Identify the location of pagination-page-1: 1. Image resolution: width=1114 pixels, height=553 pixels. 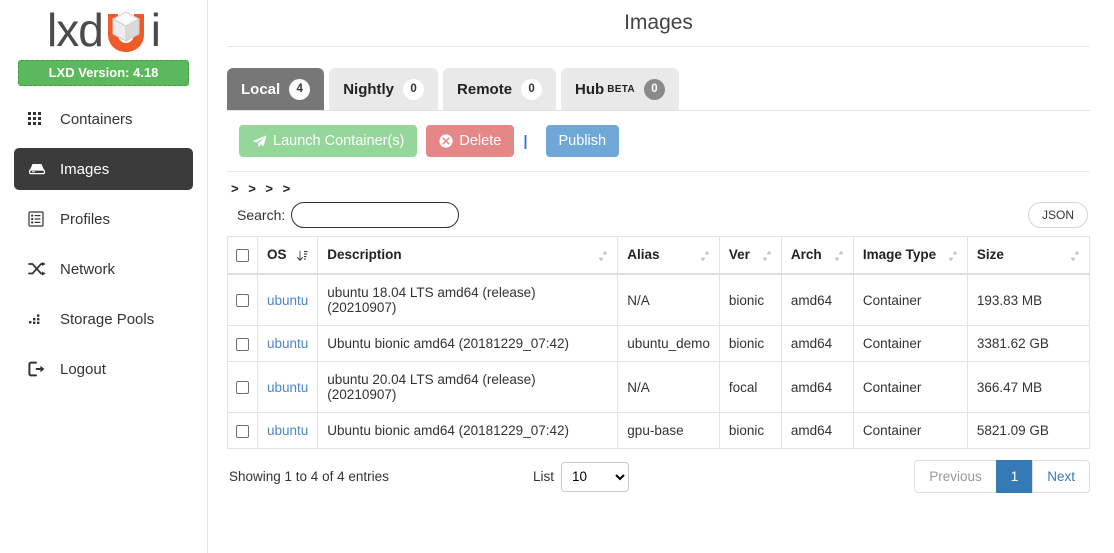
(1014, 476).